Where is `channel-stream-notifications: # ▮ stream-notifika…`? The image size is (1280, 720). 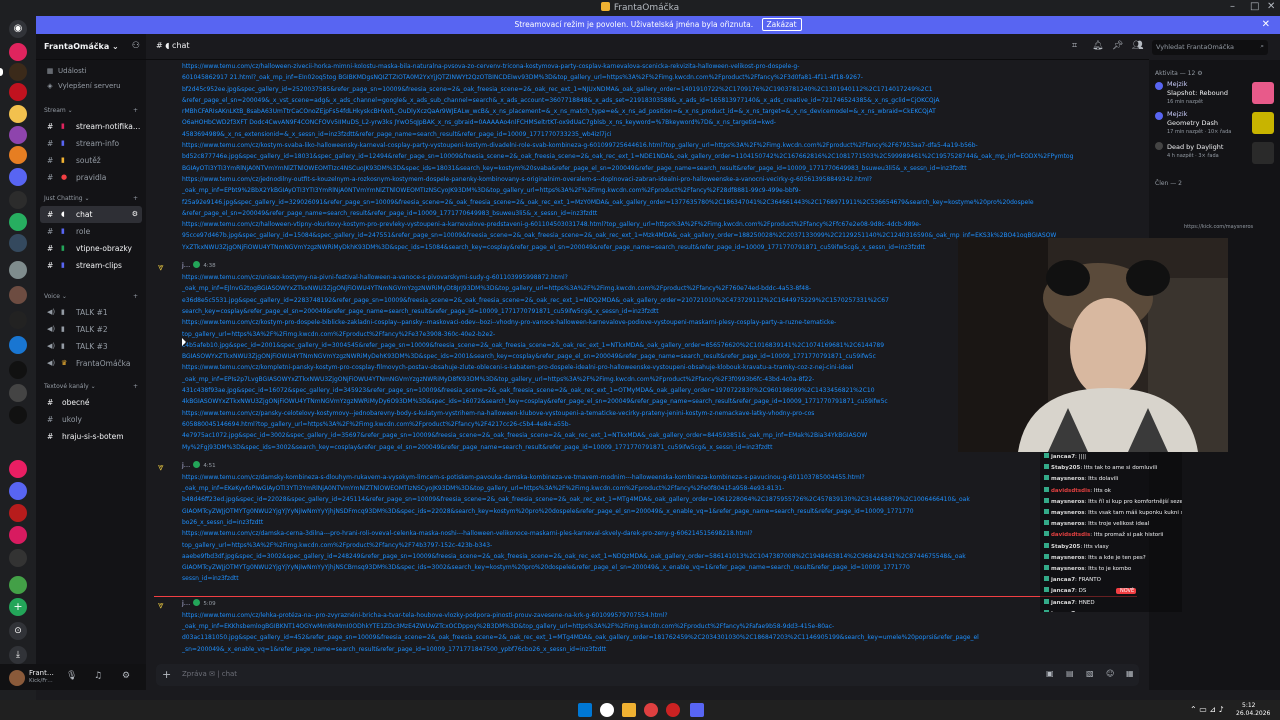
channel-stream-notifications: # ▮ stream-notifika… is located at coordinates (91, 126).